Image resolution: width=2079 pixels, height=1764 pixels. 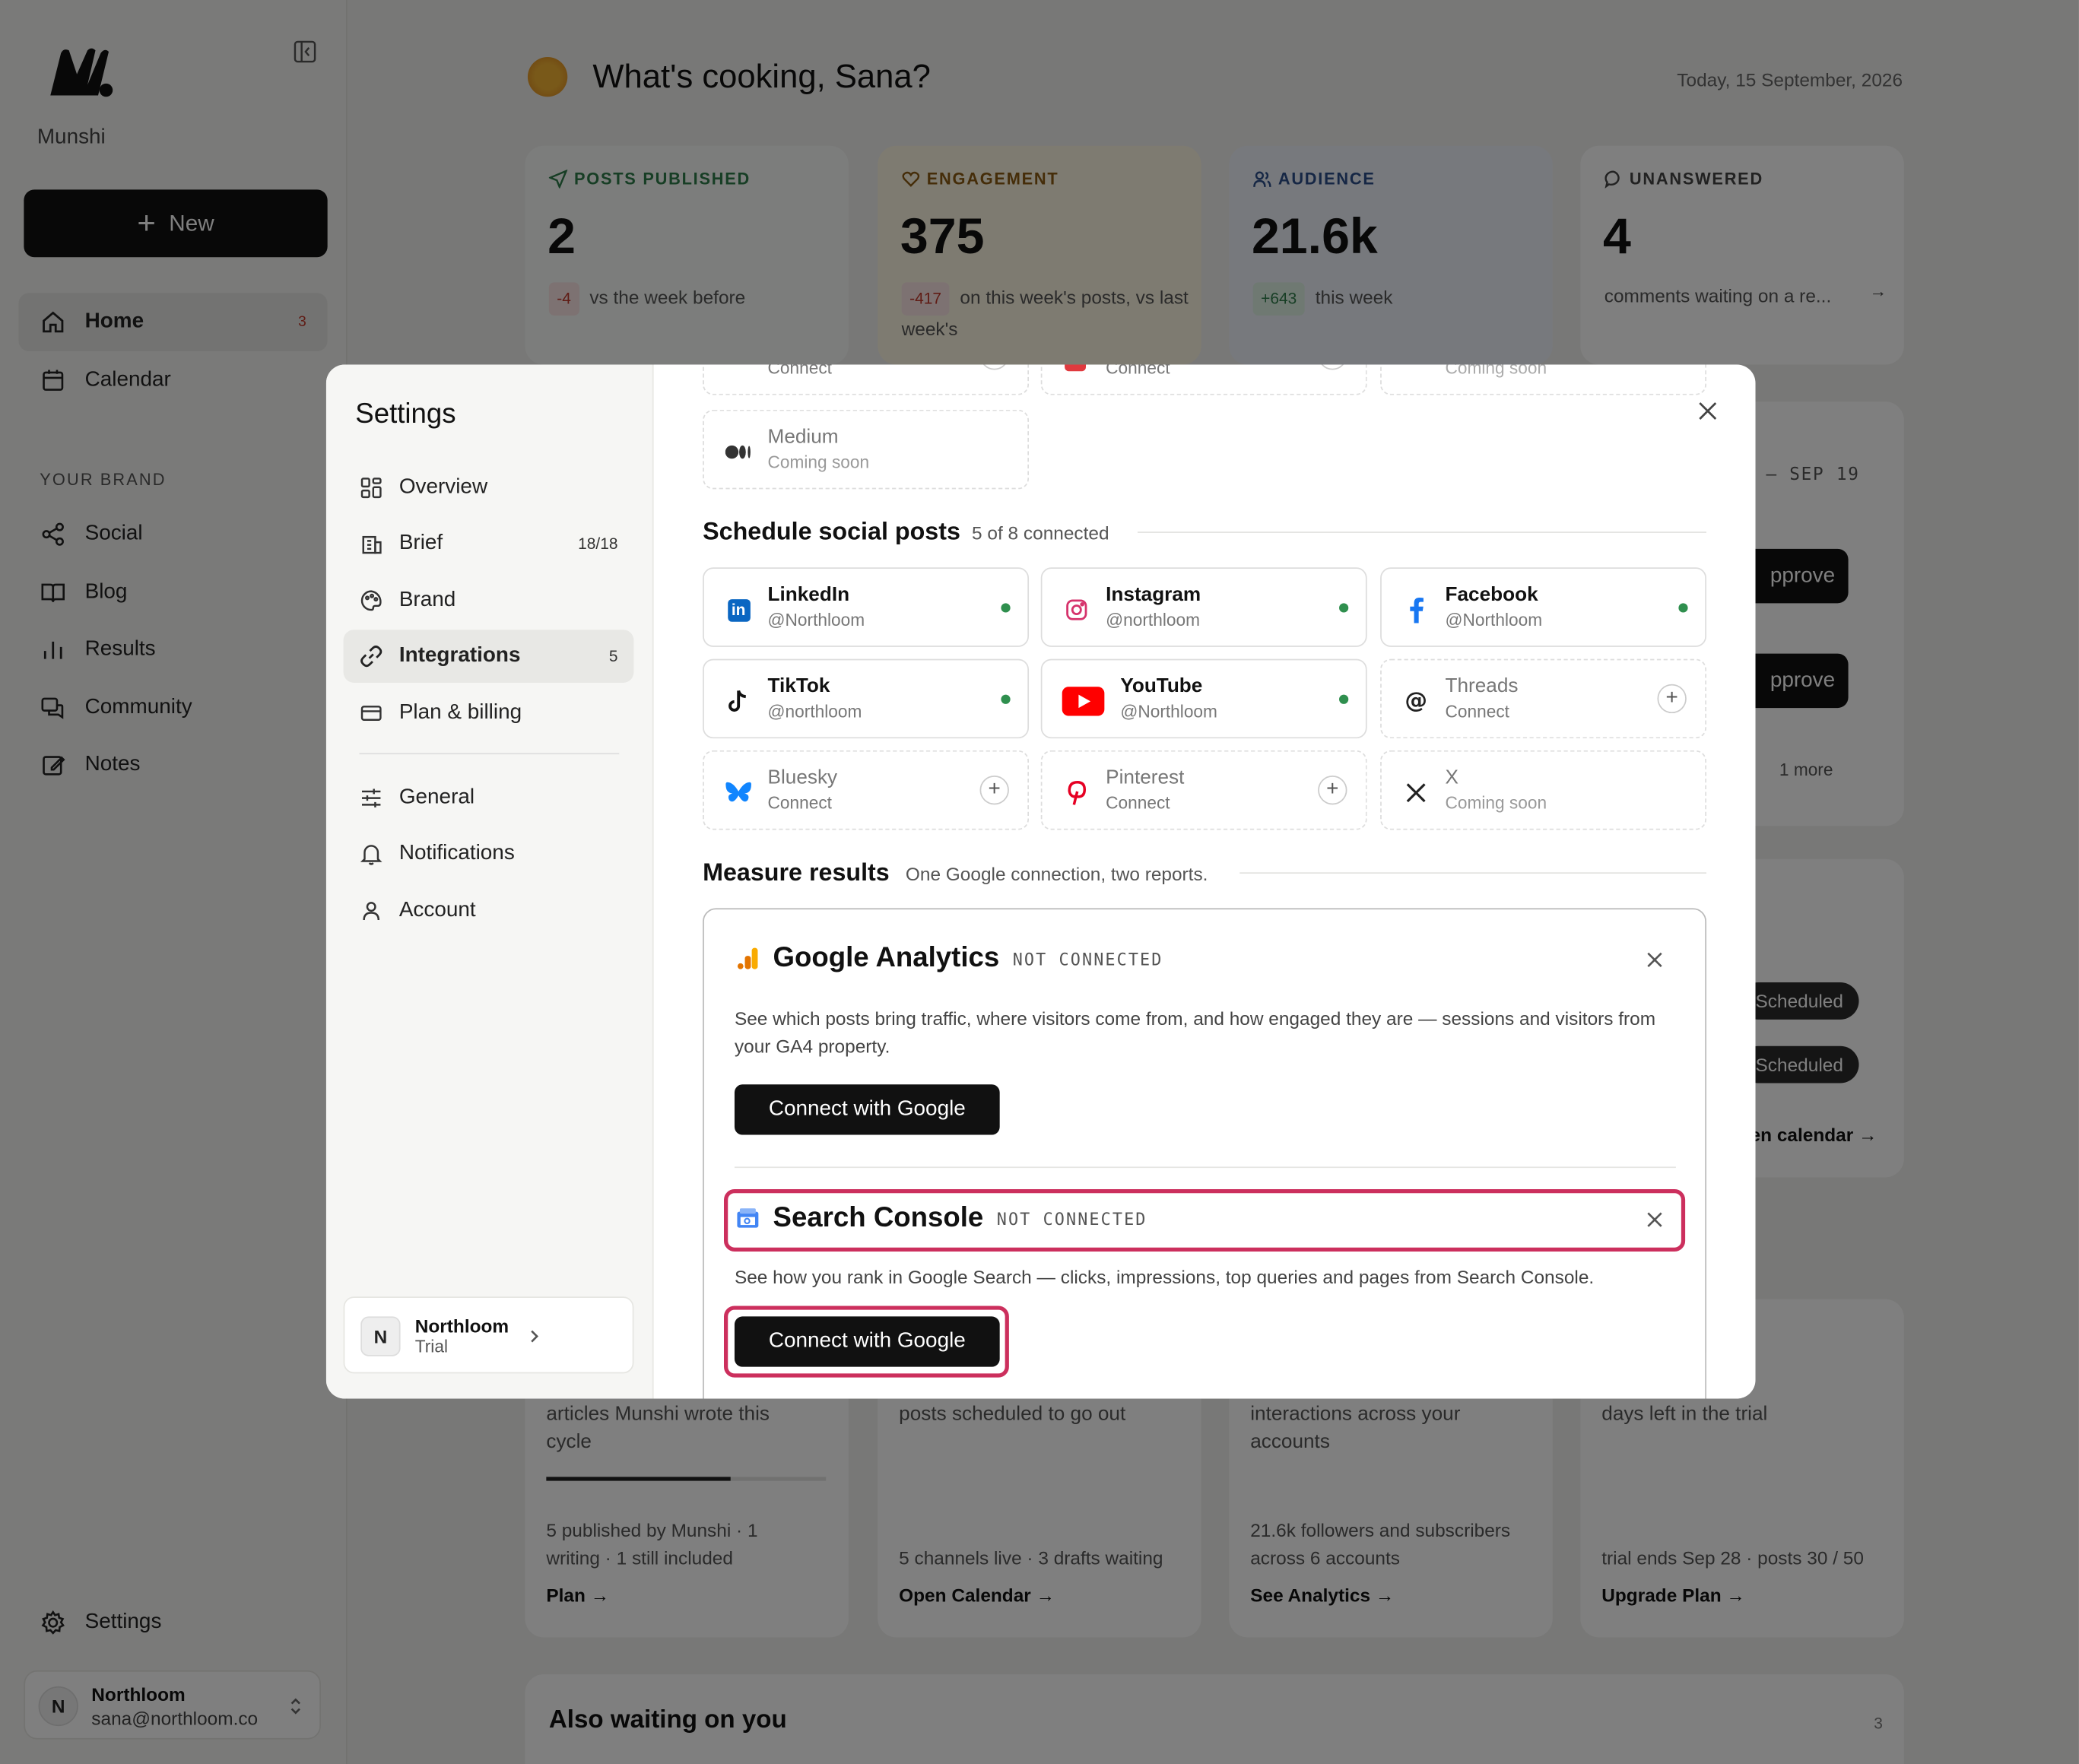 What do you see at coordinates (1416, 793) in the screenshot?
I see `x-logo-icon` at bounding box center [1416, 793].